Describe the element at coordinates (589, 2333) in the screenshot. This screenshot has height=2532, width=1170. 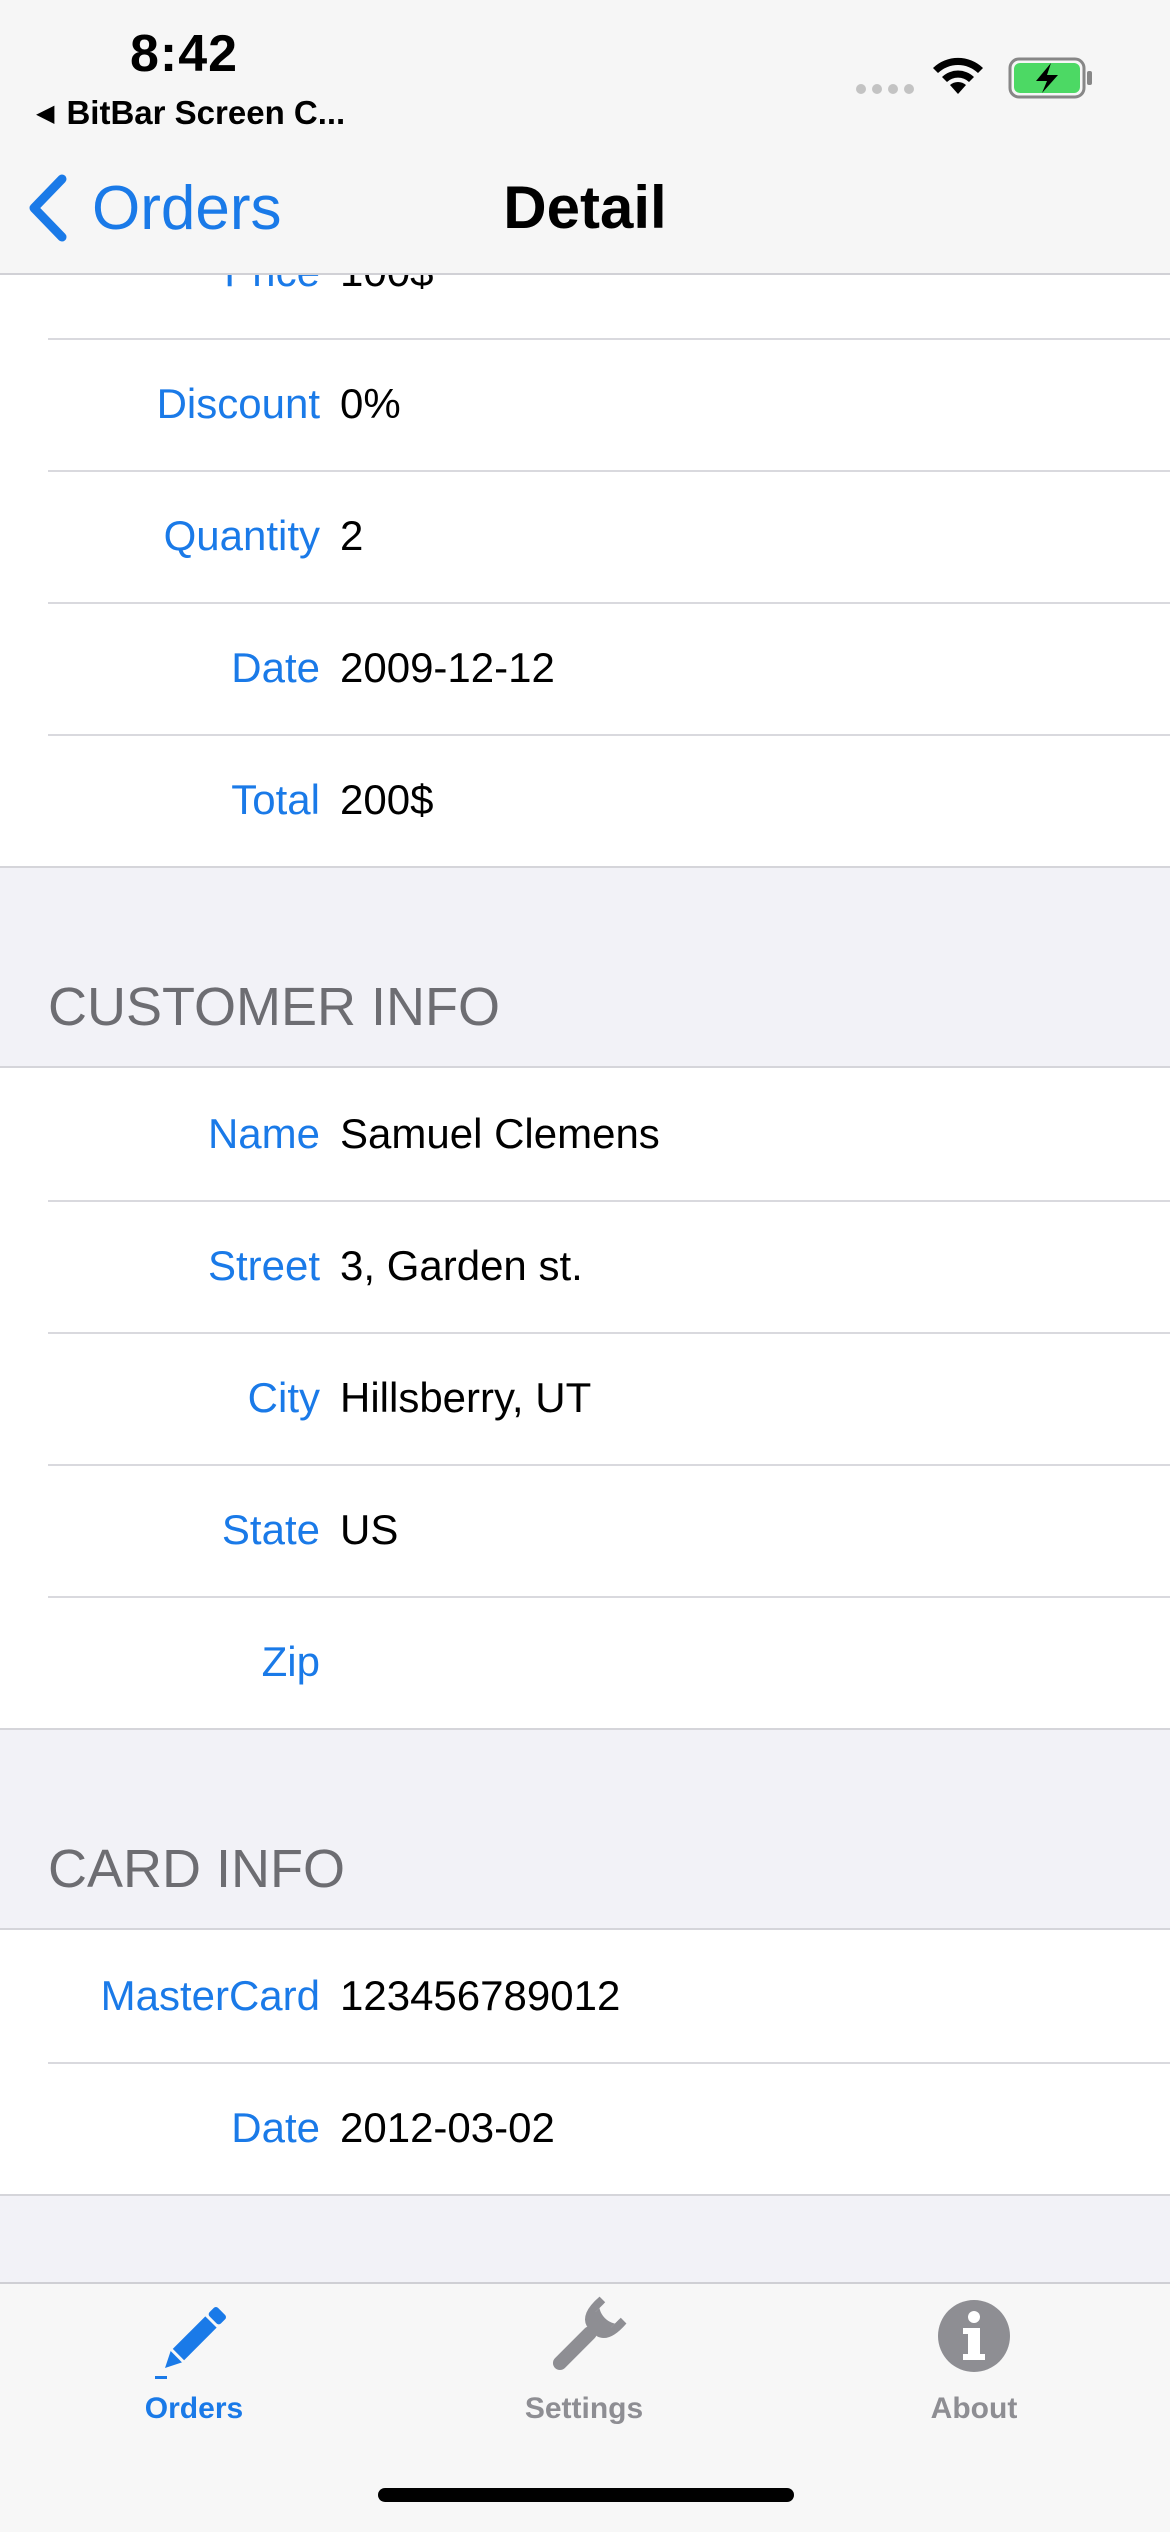
I see `wrench-icon` at that location.